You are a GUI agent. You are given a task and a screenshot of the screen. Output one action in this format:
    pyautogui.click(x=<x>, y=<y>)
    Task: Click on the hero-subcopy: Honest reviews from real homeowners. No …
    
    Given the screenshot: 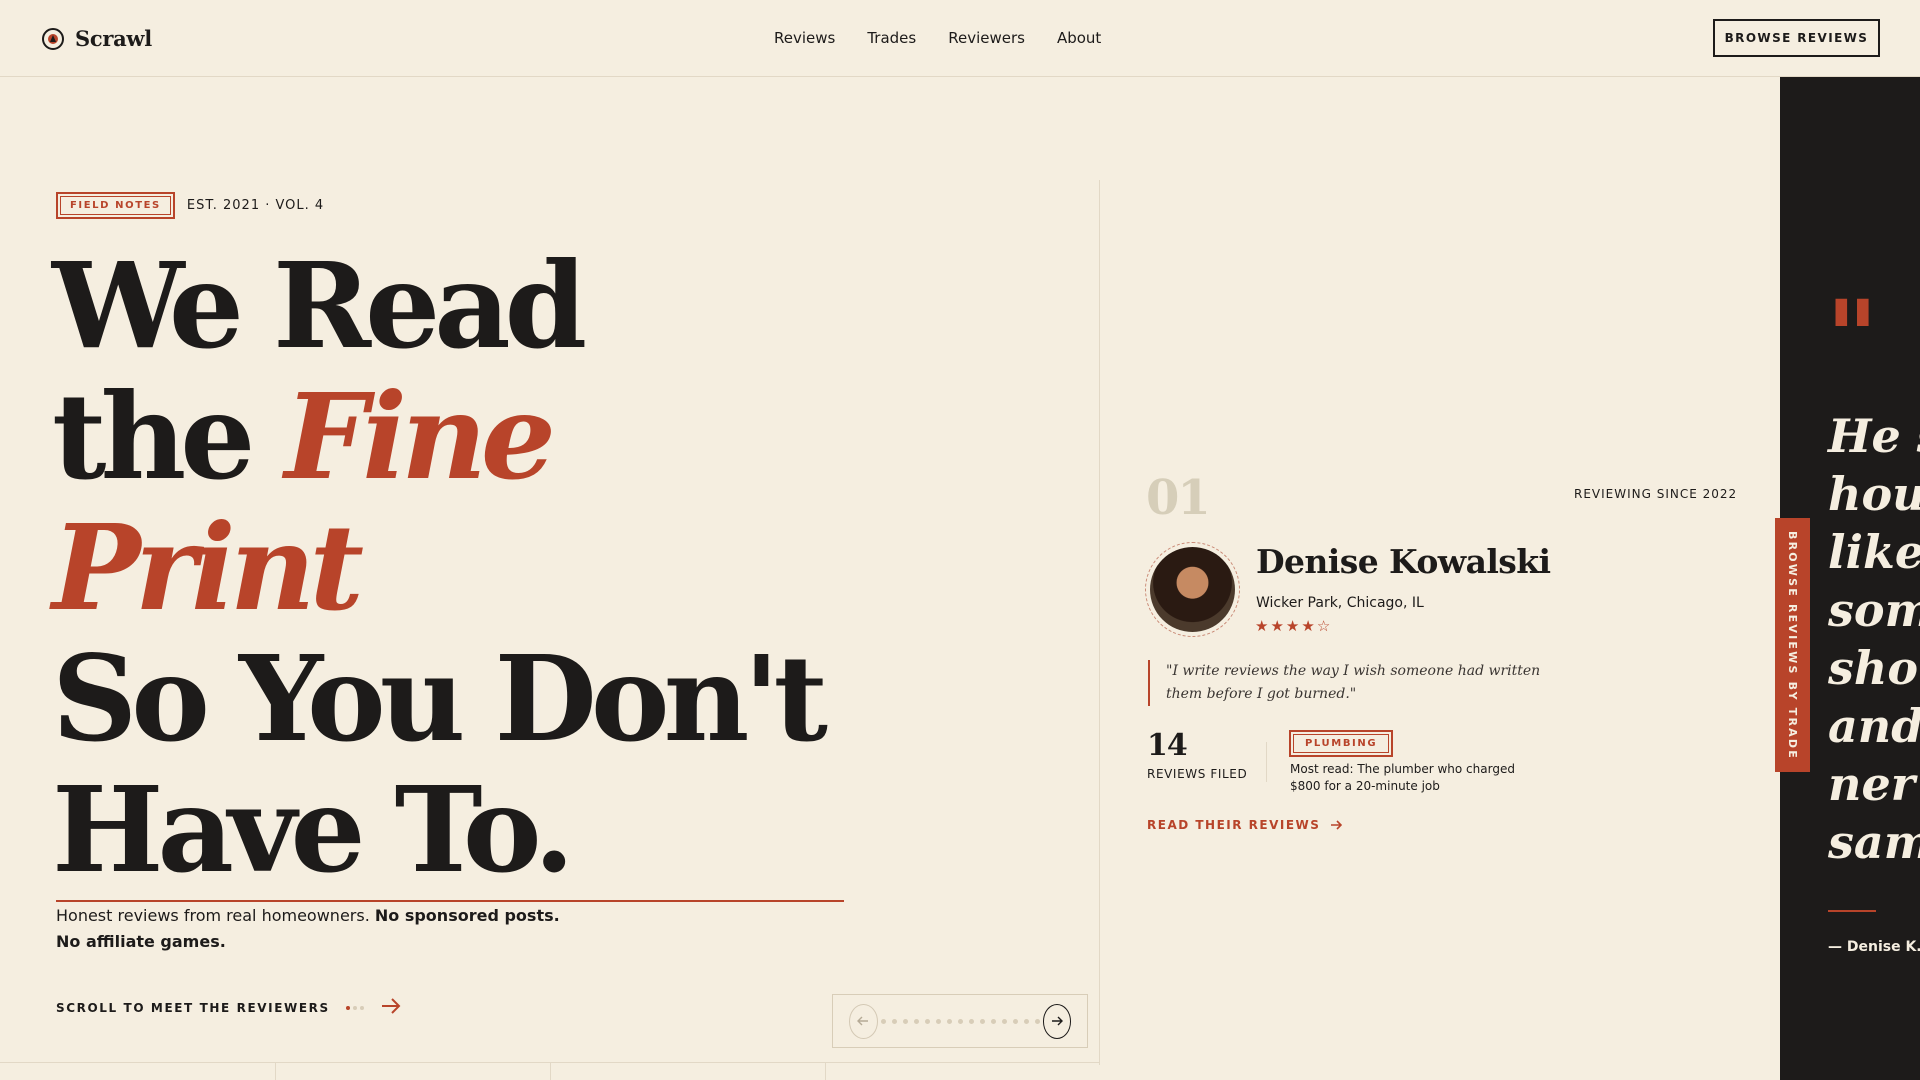 What is the action you would take?
    pyautogui.click(x=308, y=928)
    